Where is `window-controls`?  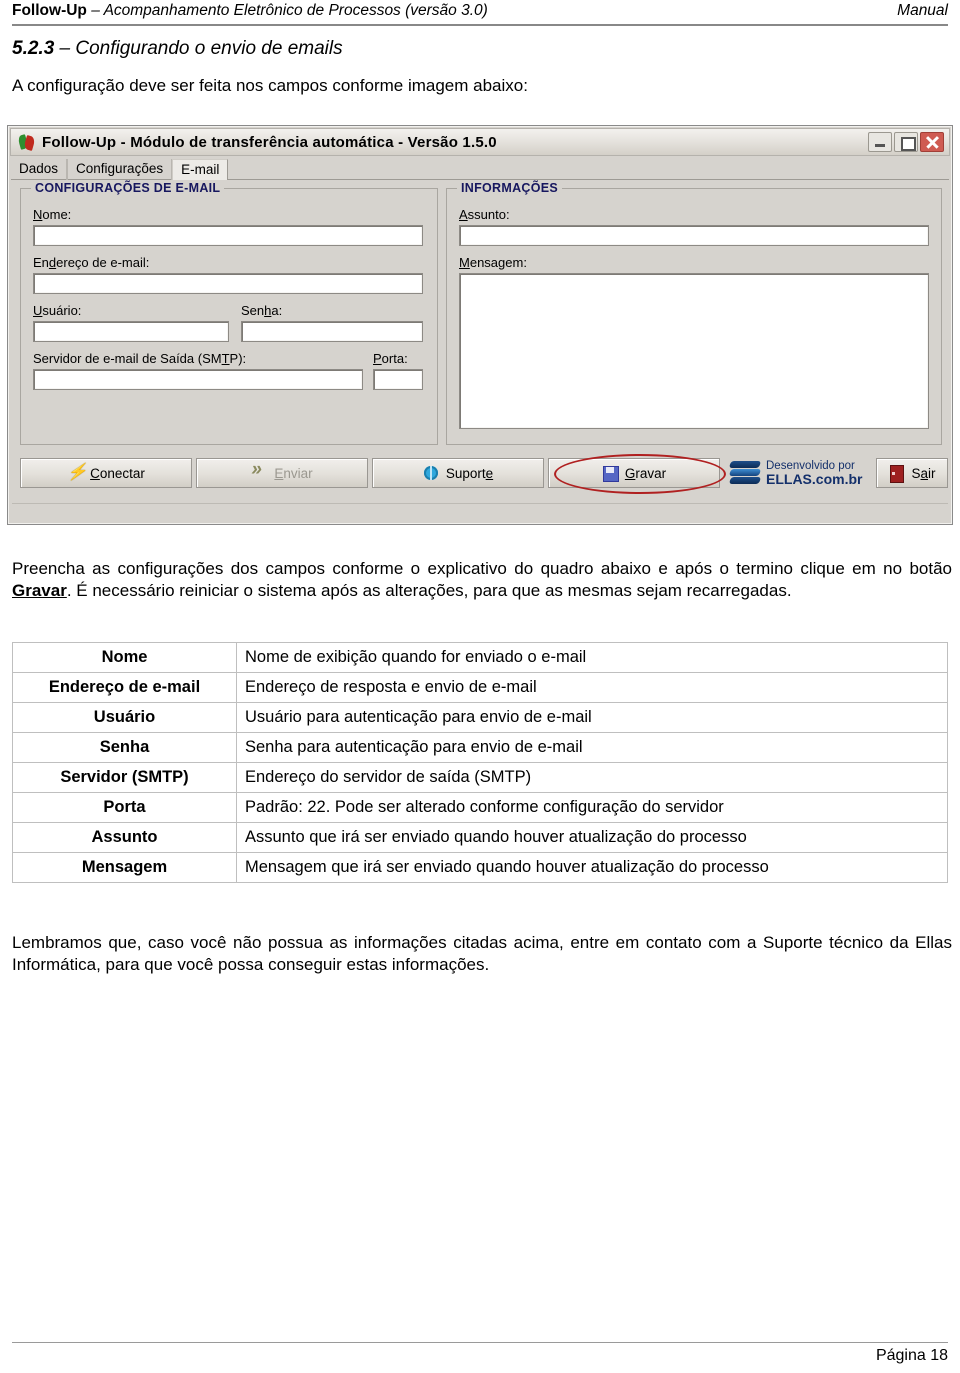
window-controls is located at coordinates (907, 142).